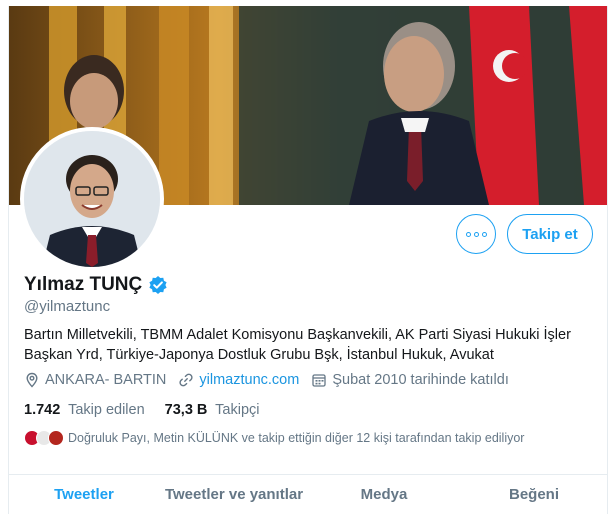 Image resolution: width=614 pixels, height=514 pixels. What do you see at coordinates (92, 199) in the screenshot?
I see `profile-avatar` at bounding box center [92, 199].